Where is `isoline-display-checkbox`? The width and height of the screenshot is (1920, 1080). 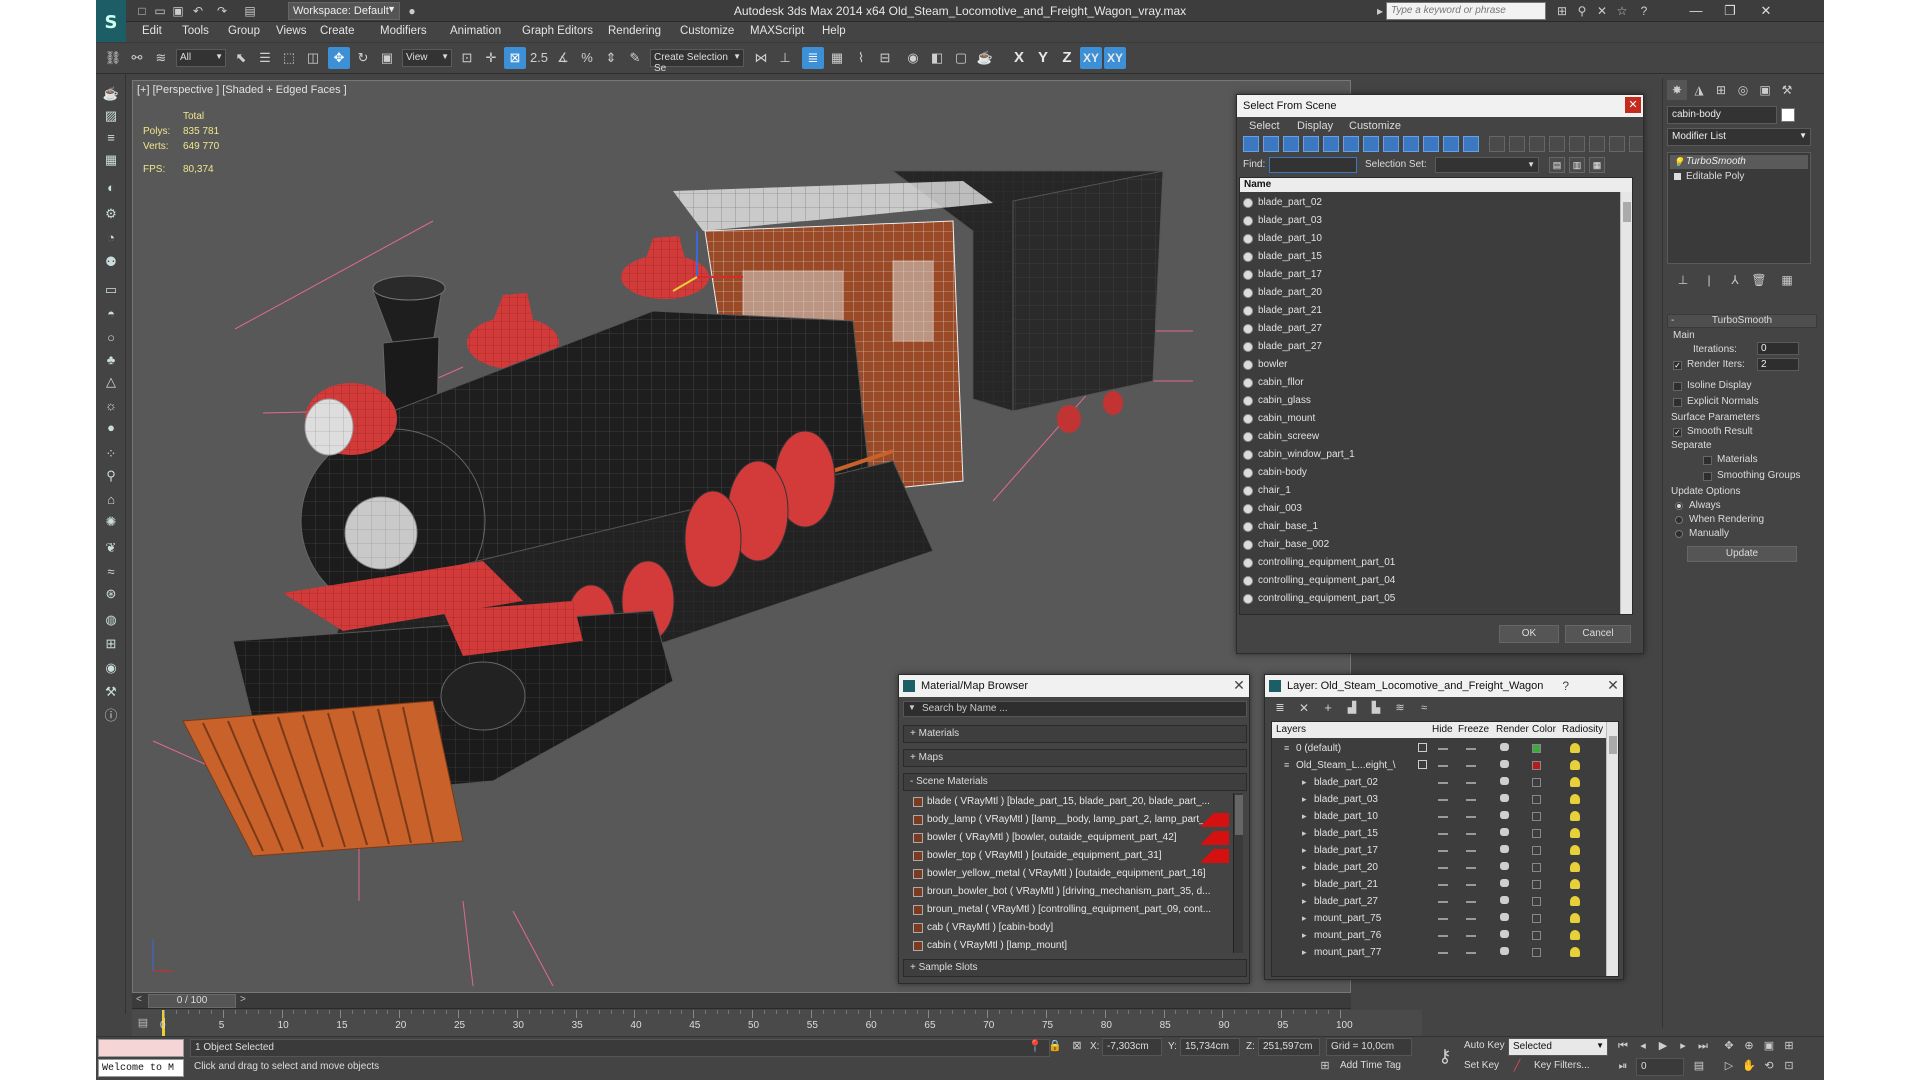 isoline-display-checkbox is located at coordinates (1677, 386).